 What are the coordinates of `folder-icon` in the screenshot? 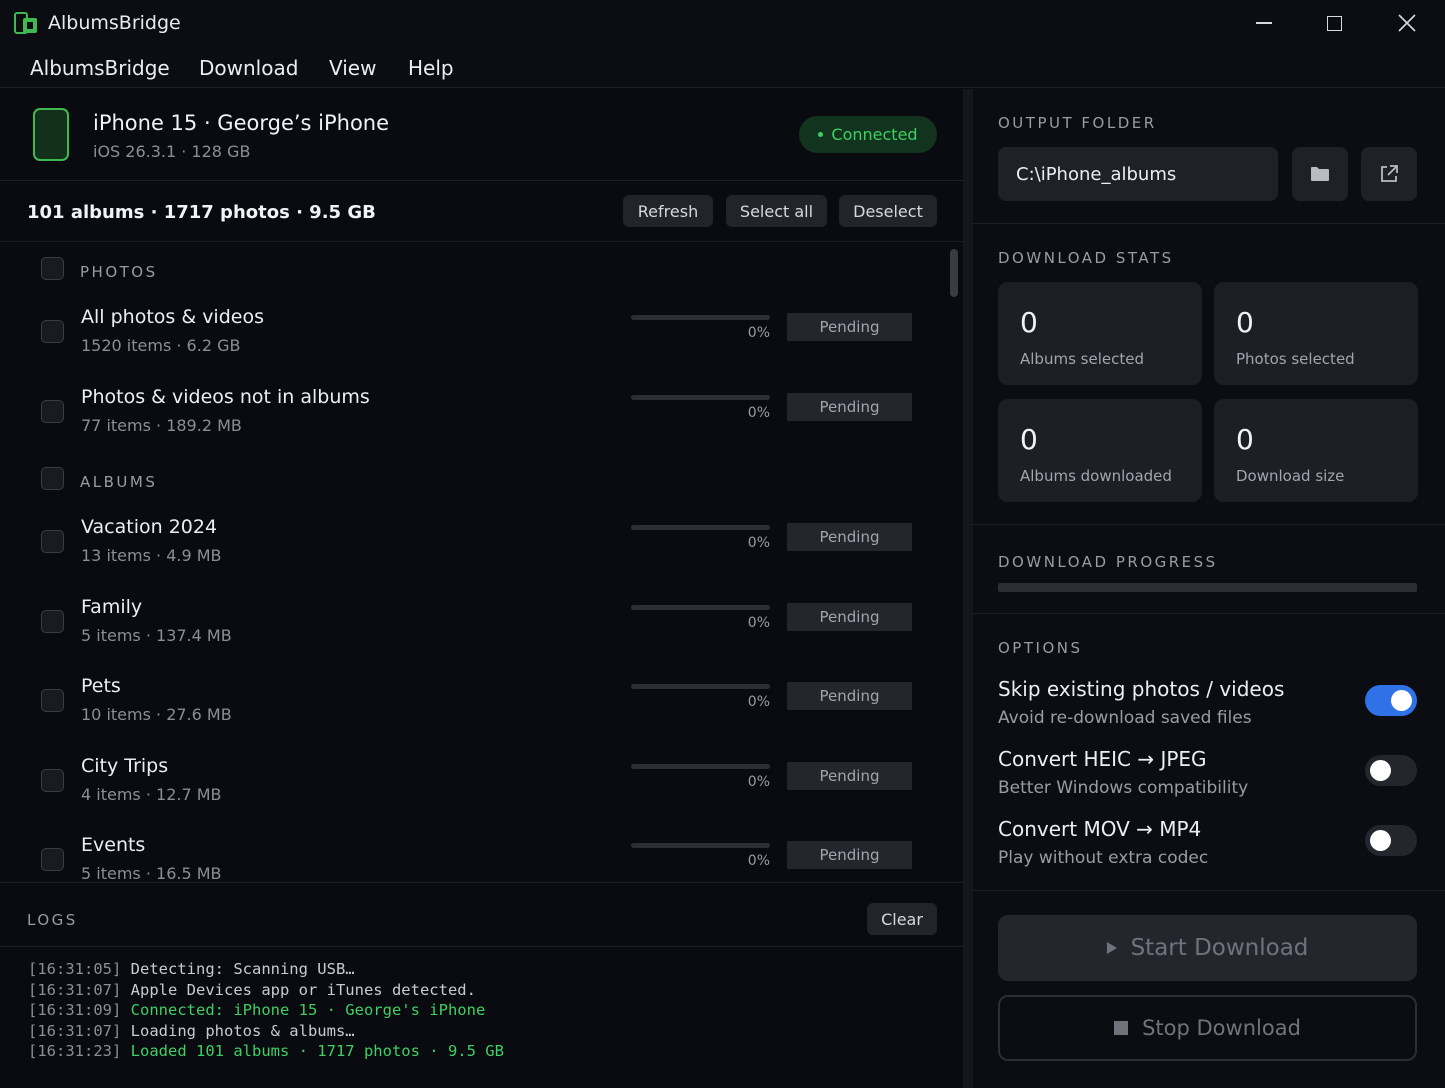 It's located at (1320, 174).